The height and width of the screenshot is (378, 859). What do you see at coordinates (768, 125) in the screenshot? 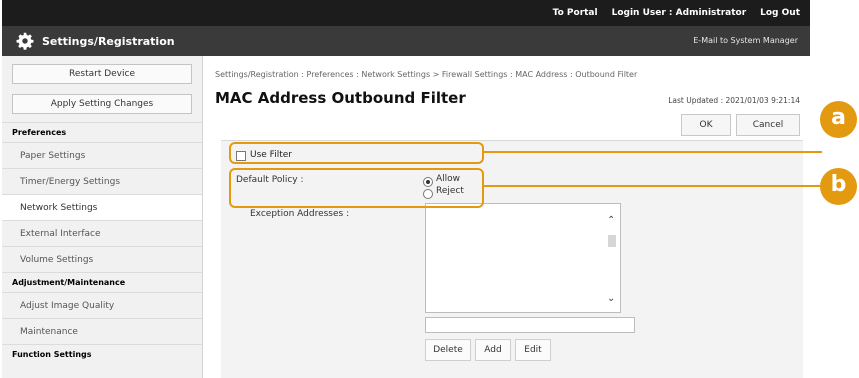
I see `cancel-button: Cancel` at bounding box center [768, 125].